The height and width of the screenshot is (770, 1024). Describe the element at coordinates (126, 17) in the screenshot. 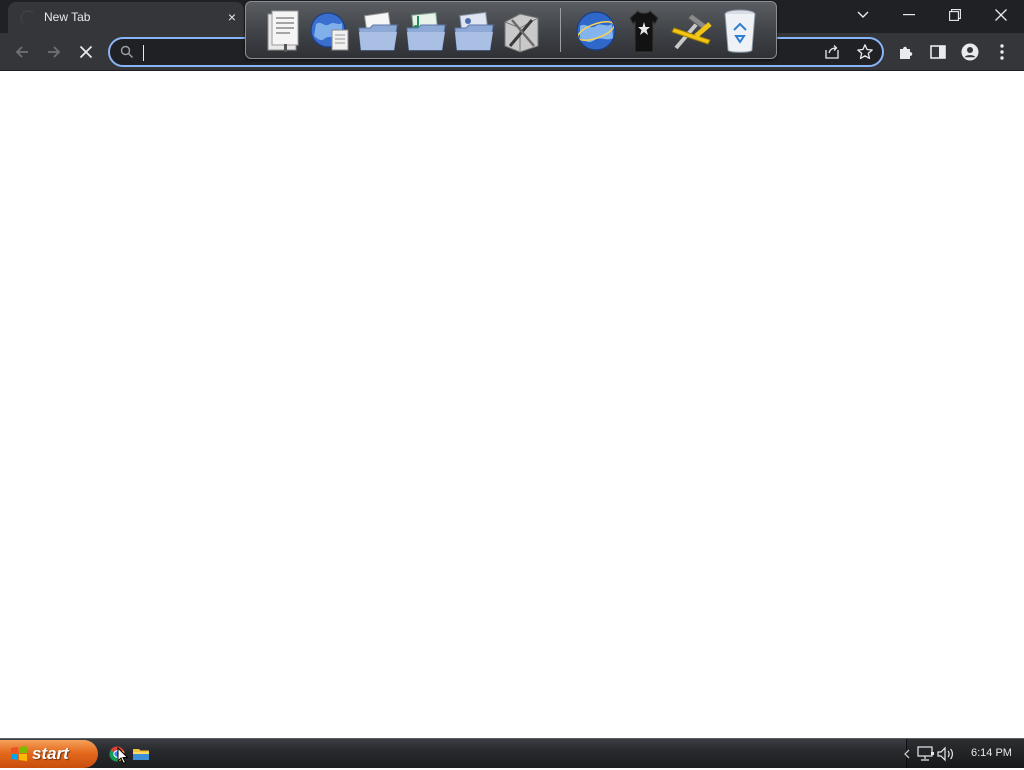

I see `tab-new-tab: New Tab ×` at that location.